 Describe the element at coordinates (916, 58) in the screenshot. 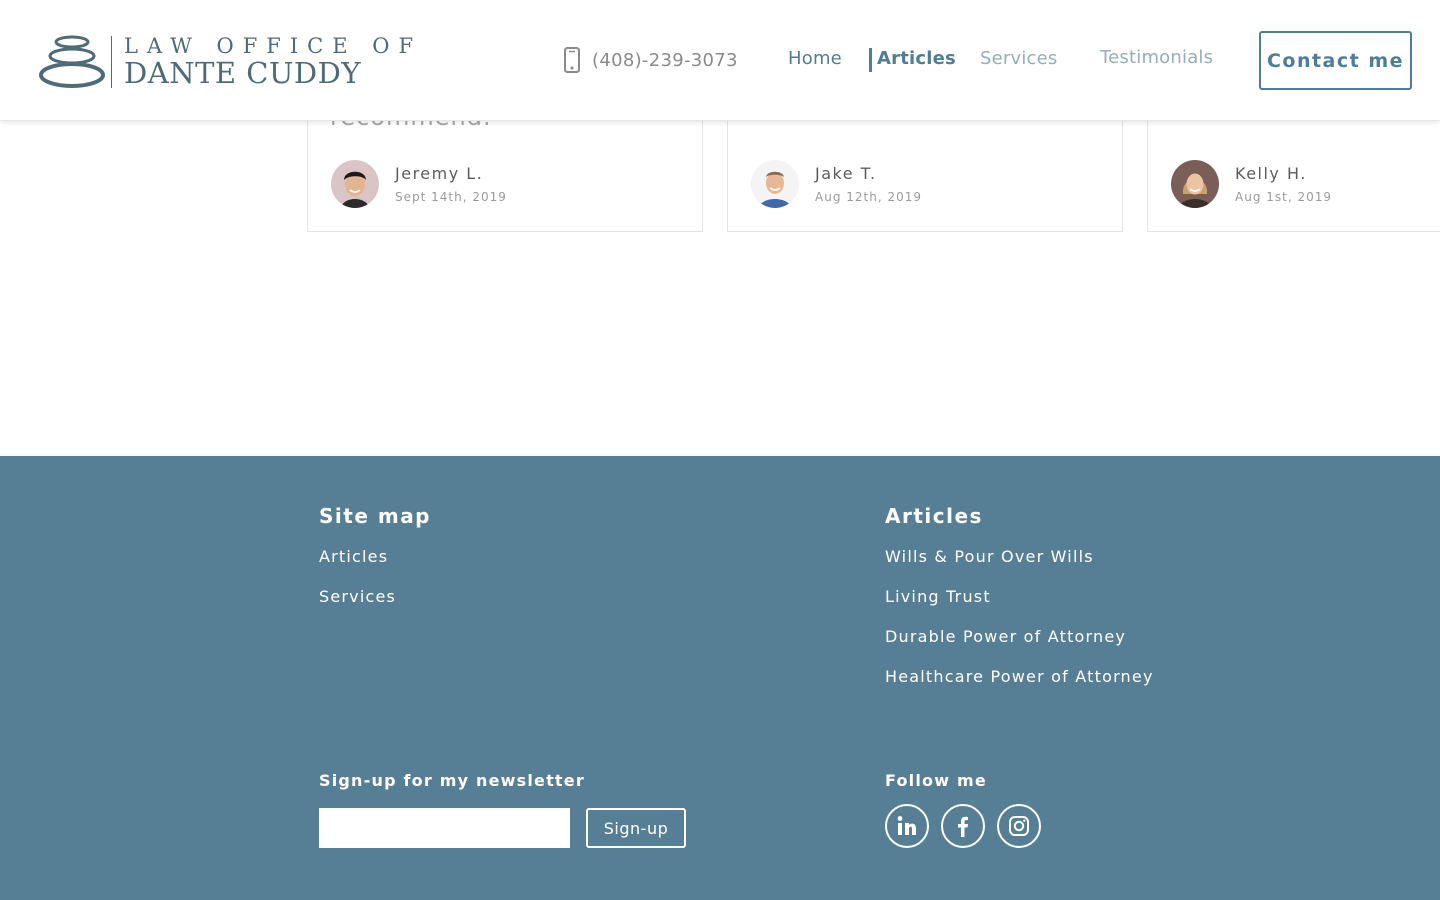

I see `nav-articles: Articles` at that location.